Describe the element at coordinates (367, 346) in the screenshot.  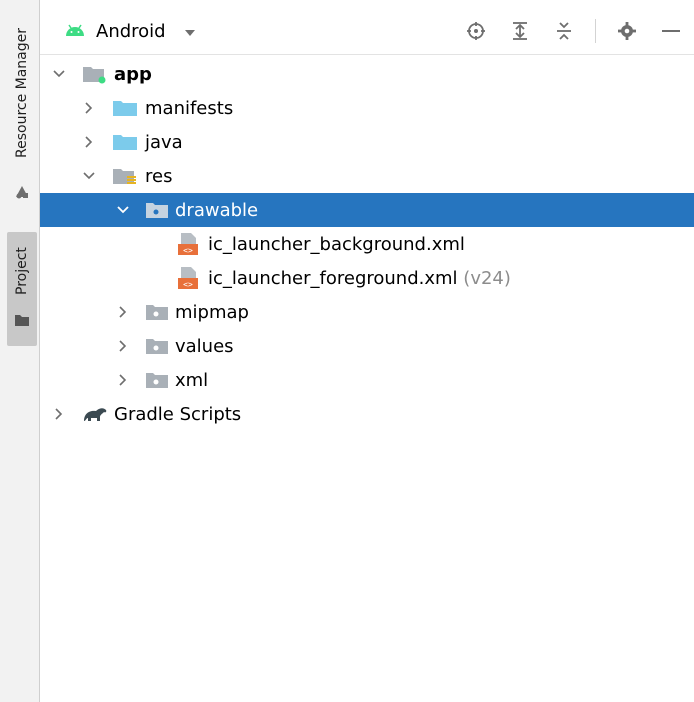
I see `tree-node-values: values` at that location.